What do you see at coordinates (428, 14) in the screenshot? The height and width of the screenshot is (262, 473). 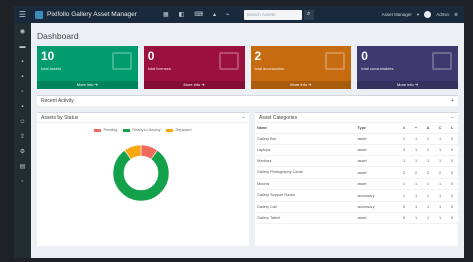 I see `avatar` at bounding box center [428, 14].